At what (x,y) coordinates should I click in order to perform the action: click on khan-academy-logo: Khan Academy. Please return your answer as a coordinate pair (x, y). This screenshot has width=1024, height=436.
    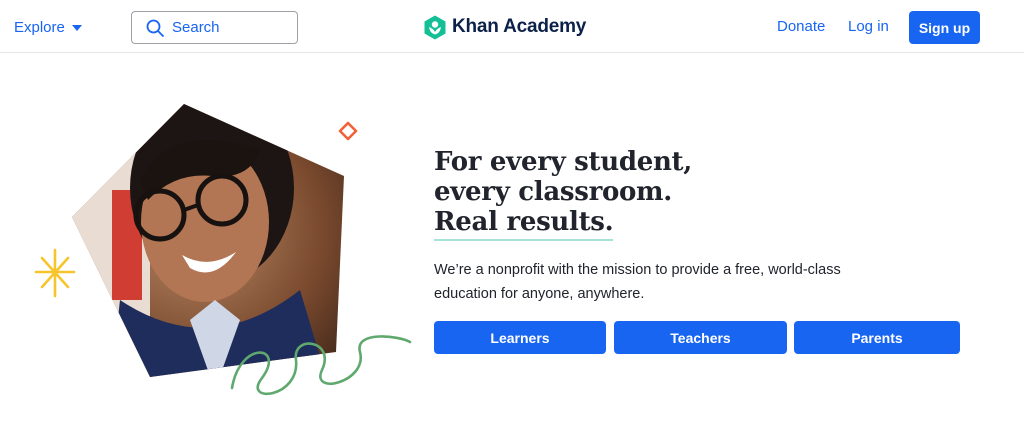
    Looking at the image, I should click on (505, 27).